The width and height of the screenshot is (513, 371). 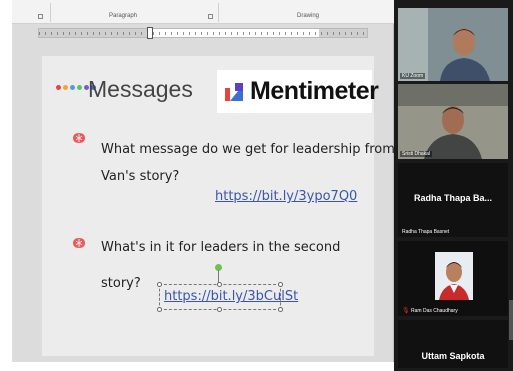 I want to click on participant-tile: KU Zoom, so click(x=453, y=44).